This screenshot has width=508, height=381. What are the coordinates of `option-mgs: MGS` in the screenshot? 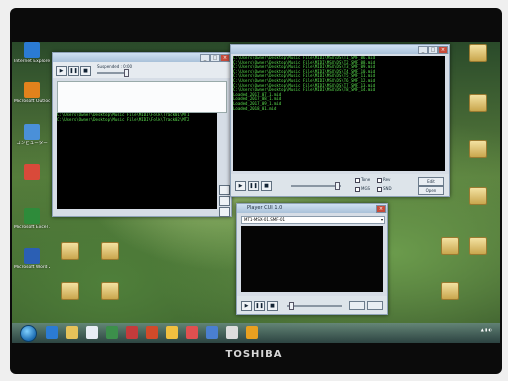 It's located at (362, 189).